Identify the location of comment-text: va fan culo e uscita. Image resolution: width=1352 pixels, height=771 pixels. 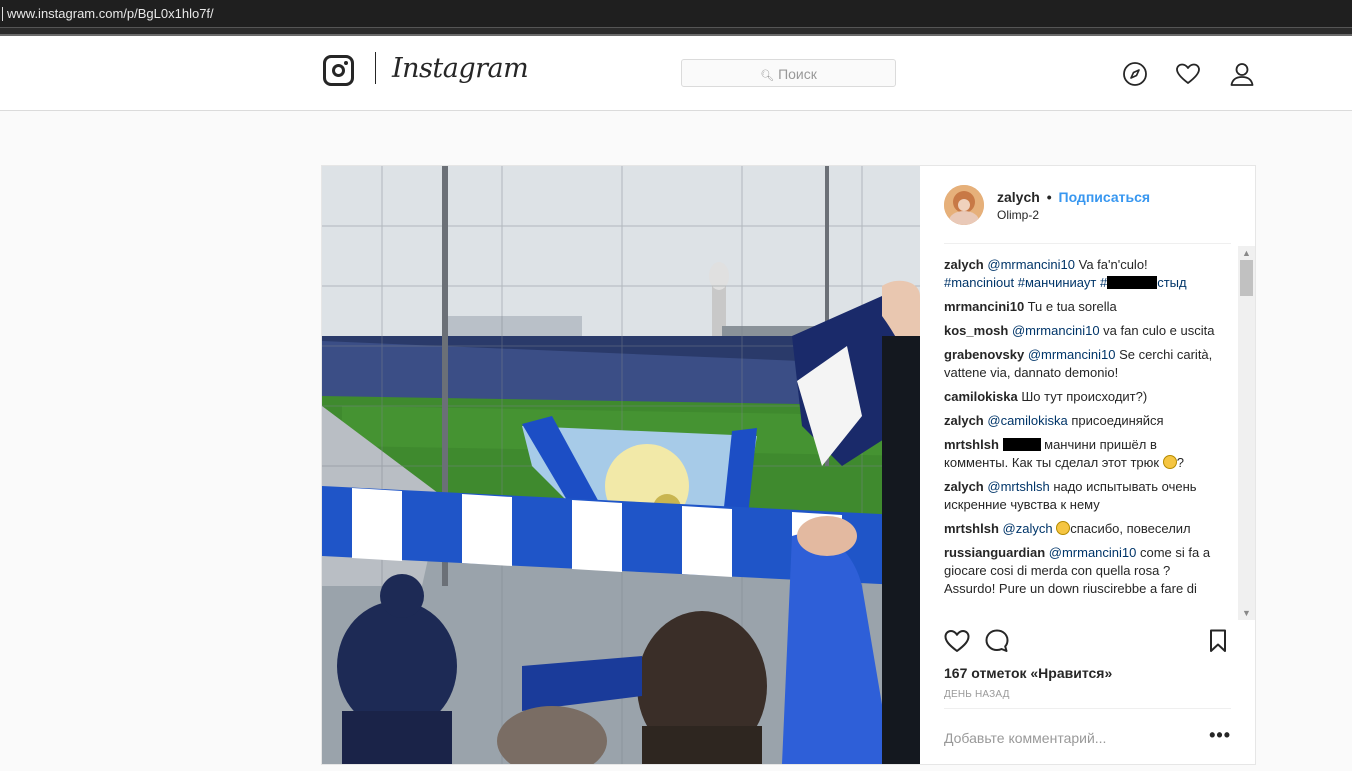
(1157, 330).